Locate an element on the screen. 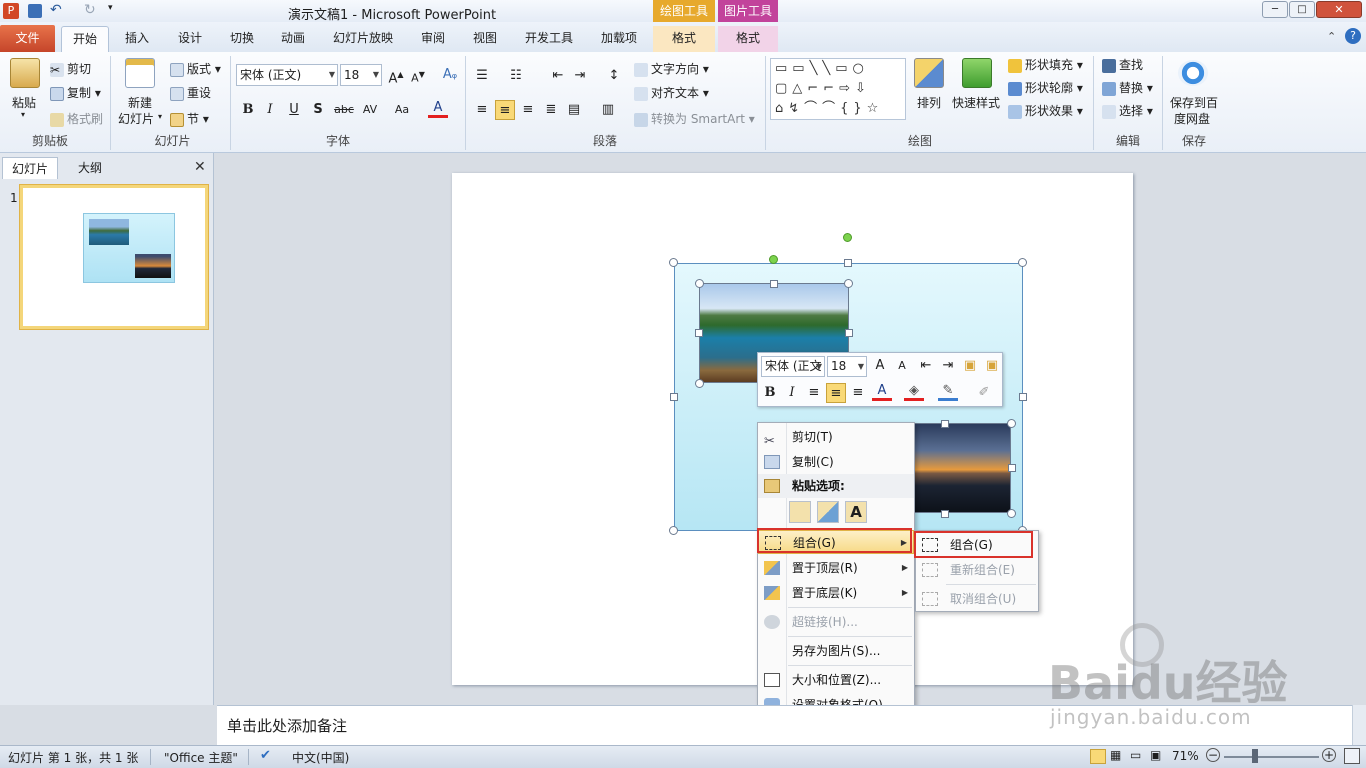 Image resolution: width=1366 pixels, height=768 pixels. minimize-button: ─ is located at coordinates (1275, 9).